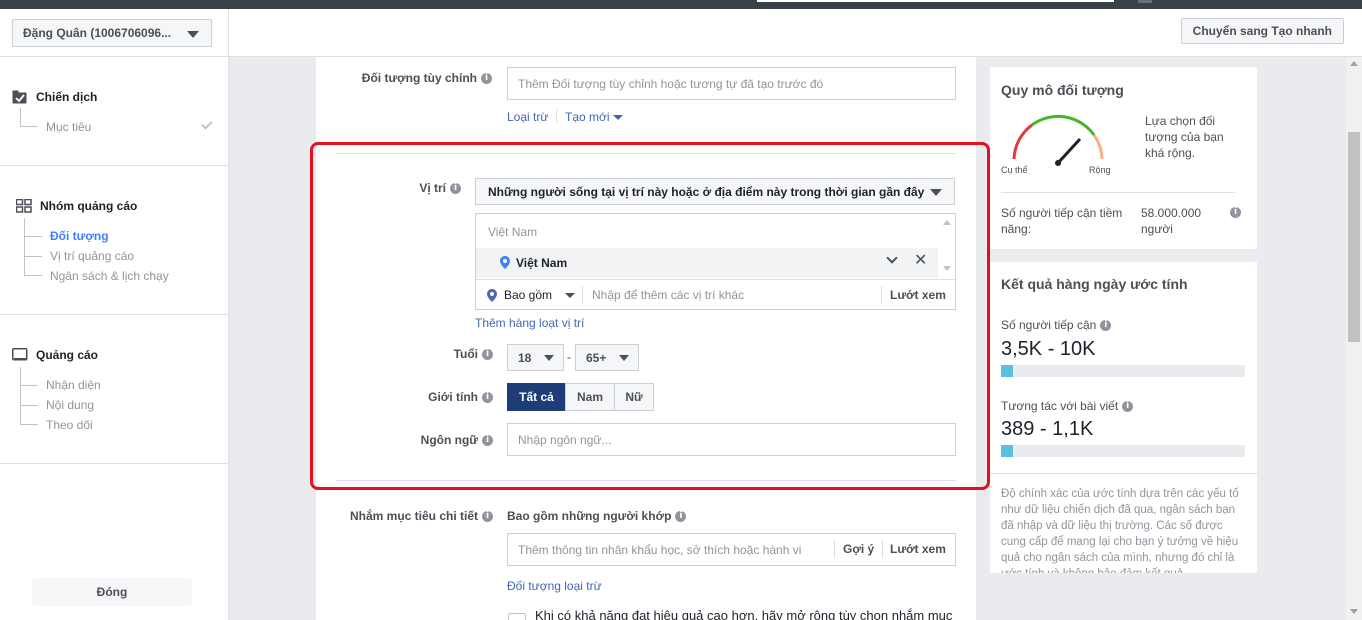 Image resolution: width=1362 pixels, height=620 pixels. I want to click on selected-location-row: Việt Nam ✕, so click(707, 263).